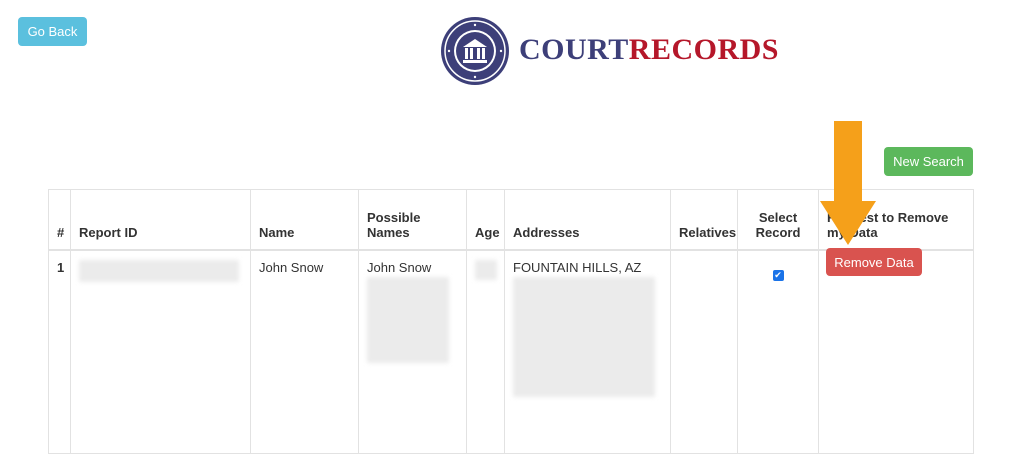  I want to click on column-header-select-record: Select Record, so click(778, 220).